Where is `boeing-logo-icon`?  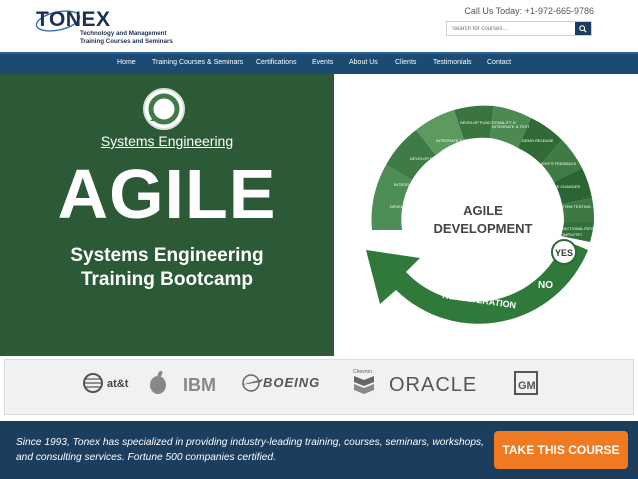
boeing-logo-icon is located at coordinates (252, 383).